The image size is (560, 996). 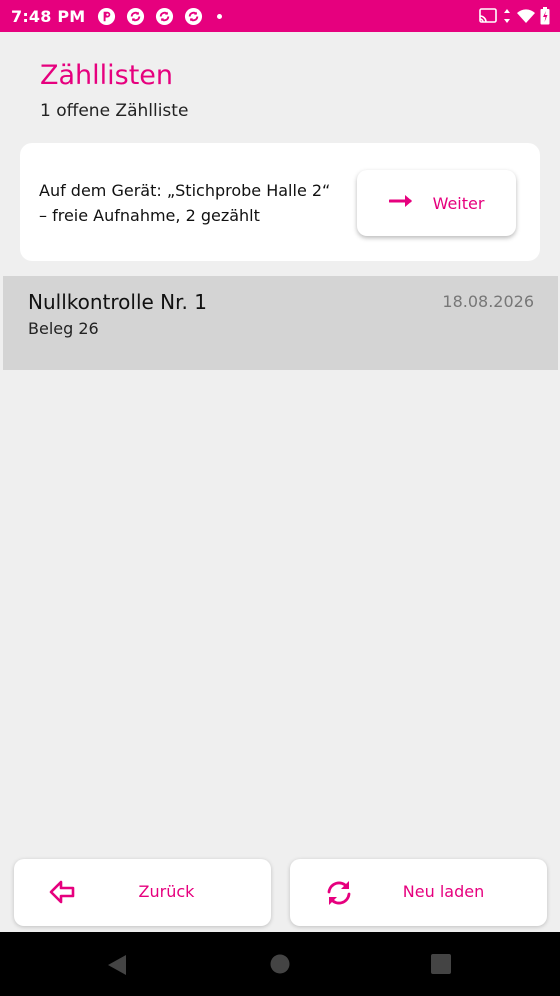 What do you see at coordinates (526, 16) in the screenshot?
I see `wifi-icon` at bounding box center [526, 16].